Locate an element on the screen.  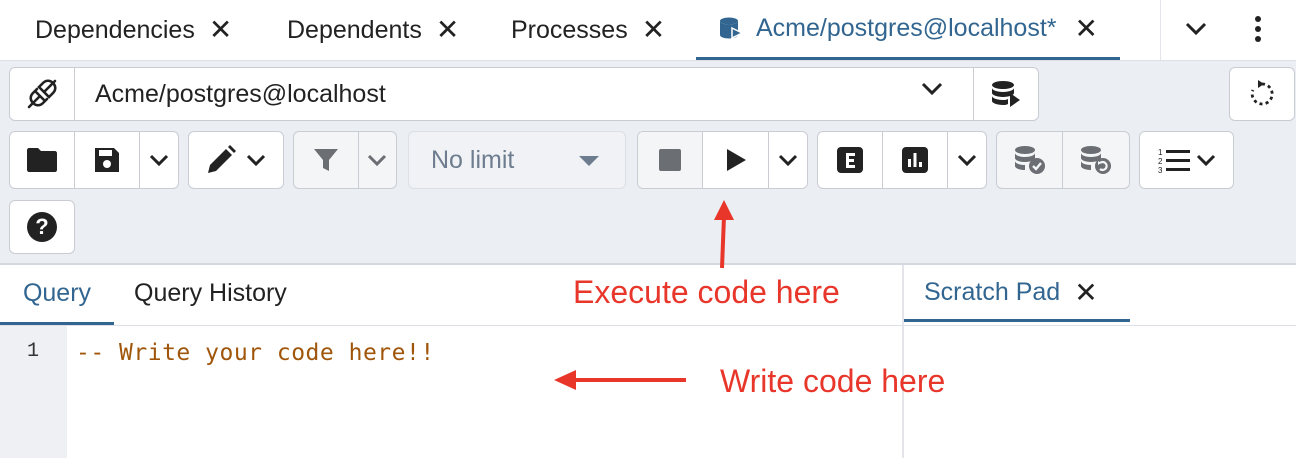
new-connection-button is located at coordinates (1006, 94).